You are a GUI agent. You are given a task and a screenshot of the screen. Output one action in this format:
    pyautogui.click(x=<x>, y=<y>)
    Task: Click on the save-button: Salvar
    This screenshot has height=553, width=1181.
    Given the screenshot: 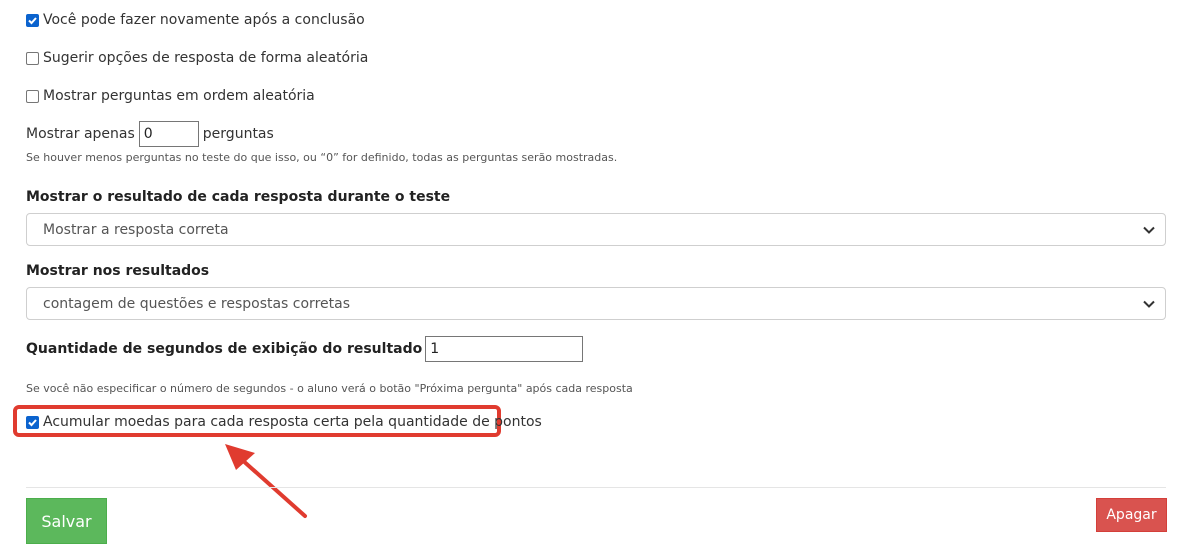 What is the action you would take?
    pyautogui.click(x=66, y=521)
    